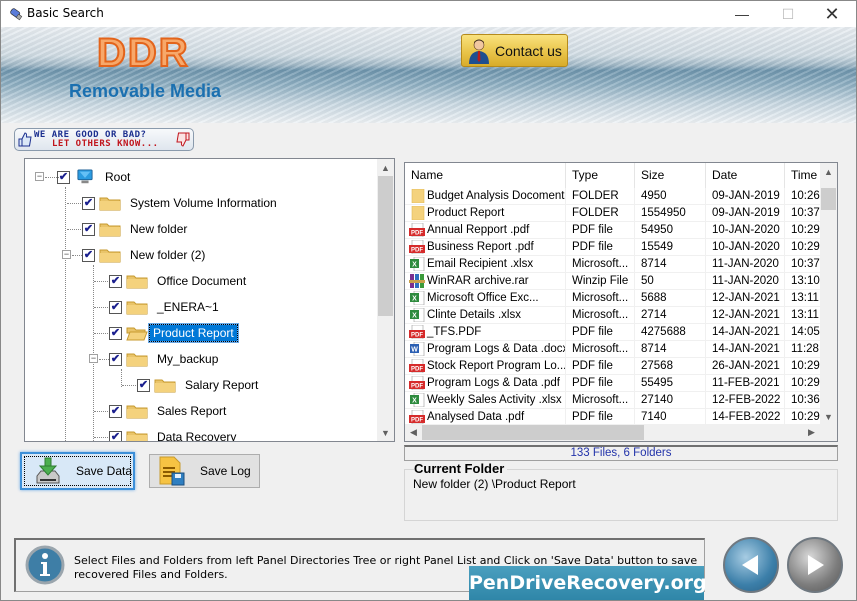 The height and width of the screenshot is (601, 857). Describe the element at coordinates (171, 281) in the screenshot. I see `tree-node: ✔ Office Document` at that location.